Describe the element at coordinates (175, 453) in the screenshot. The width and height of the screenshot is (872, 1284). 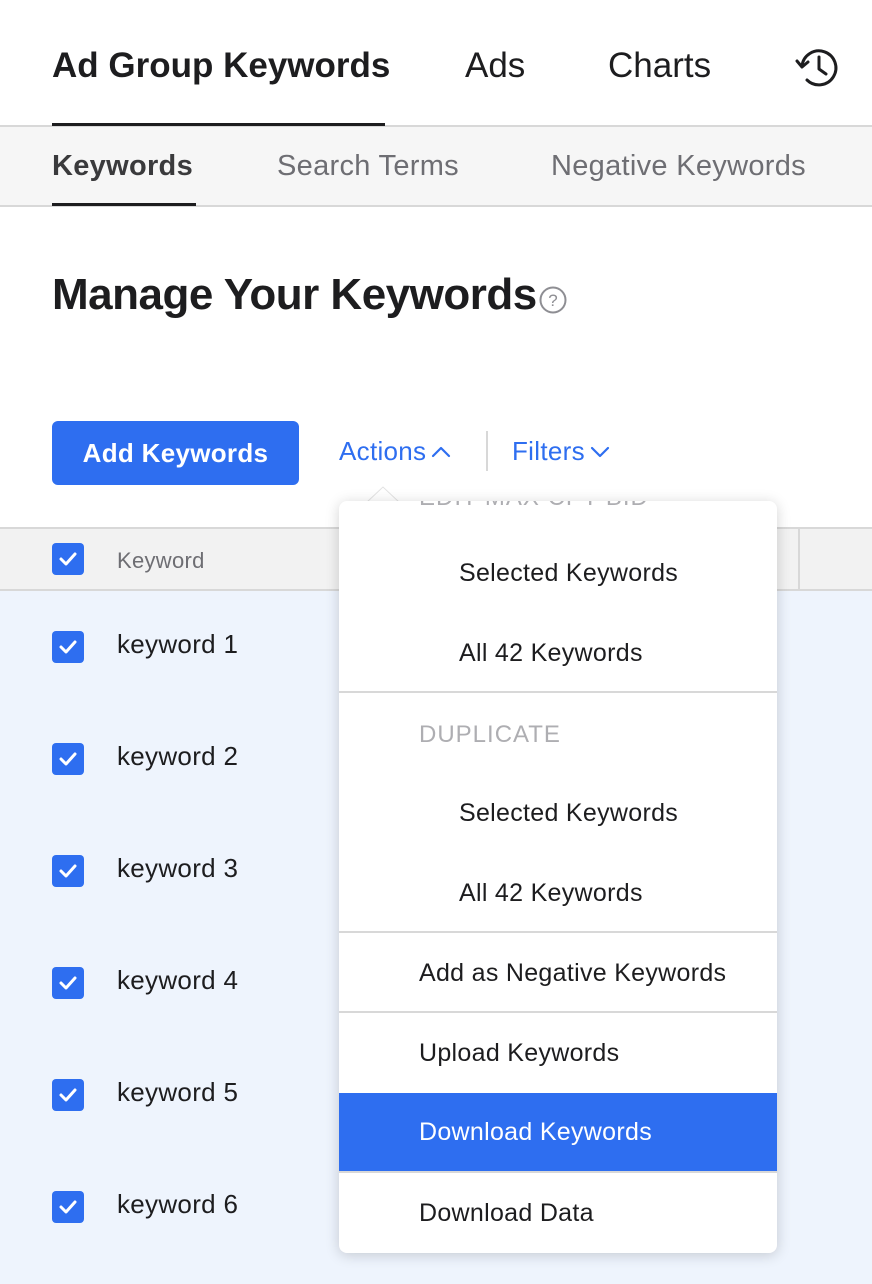
I see `add-keywords-button: Add Keywords` at that location.